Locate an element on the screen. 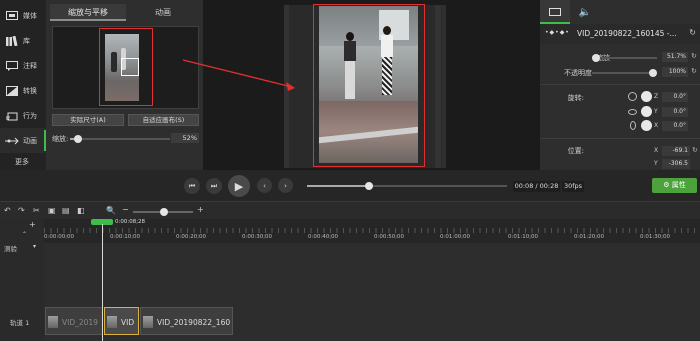 Image resolution: width=700 pixels, height=341 pixels. opacity-value-field: 100% is located at coordinates (675, 72).